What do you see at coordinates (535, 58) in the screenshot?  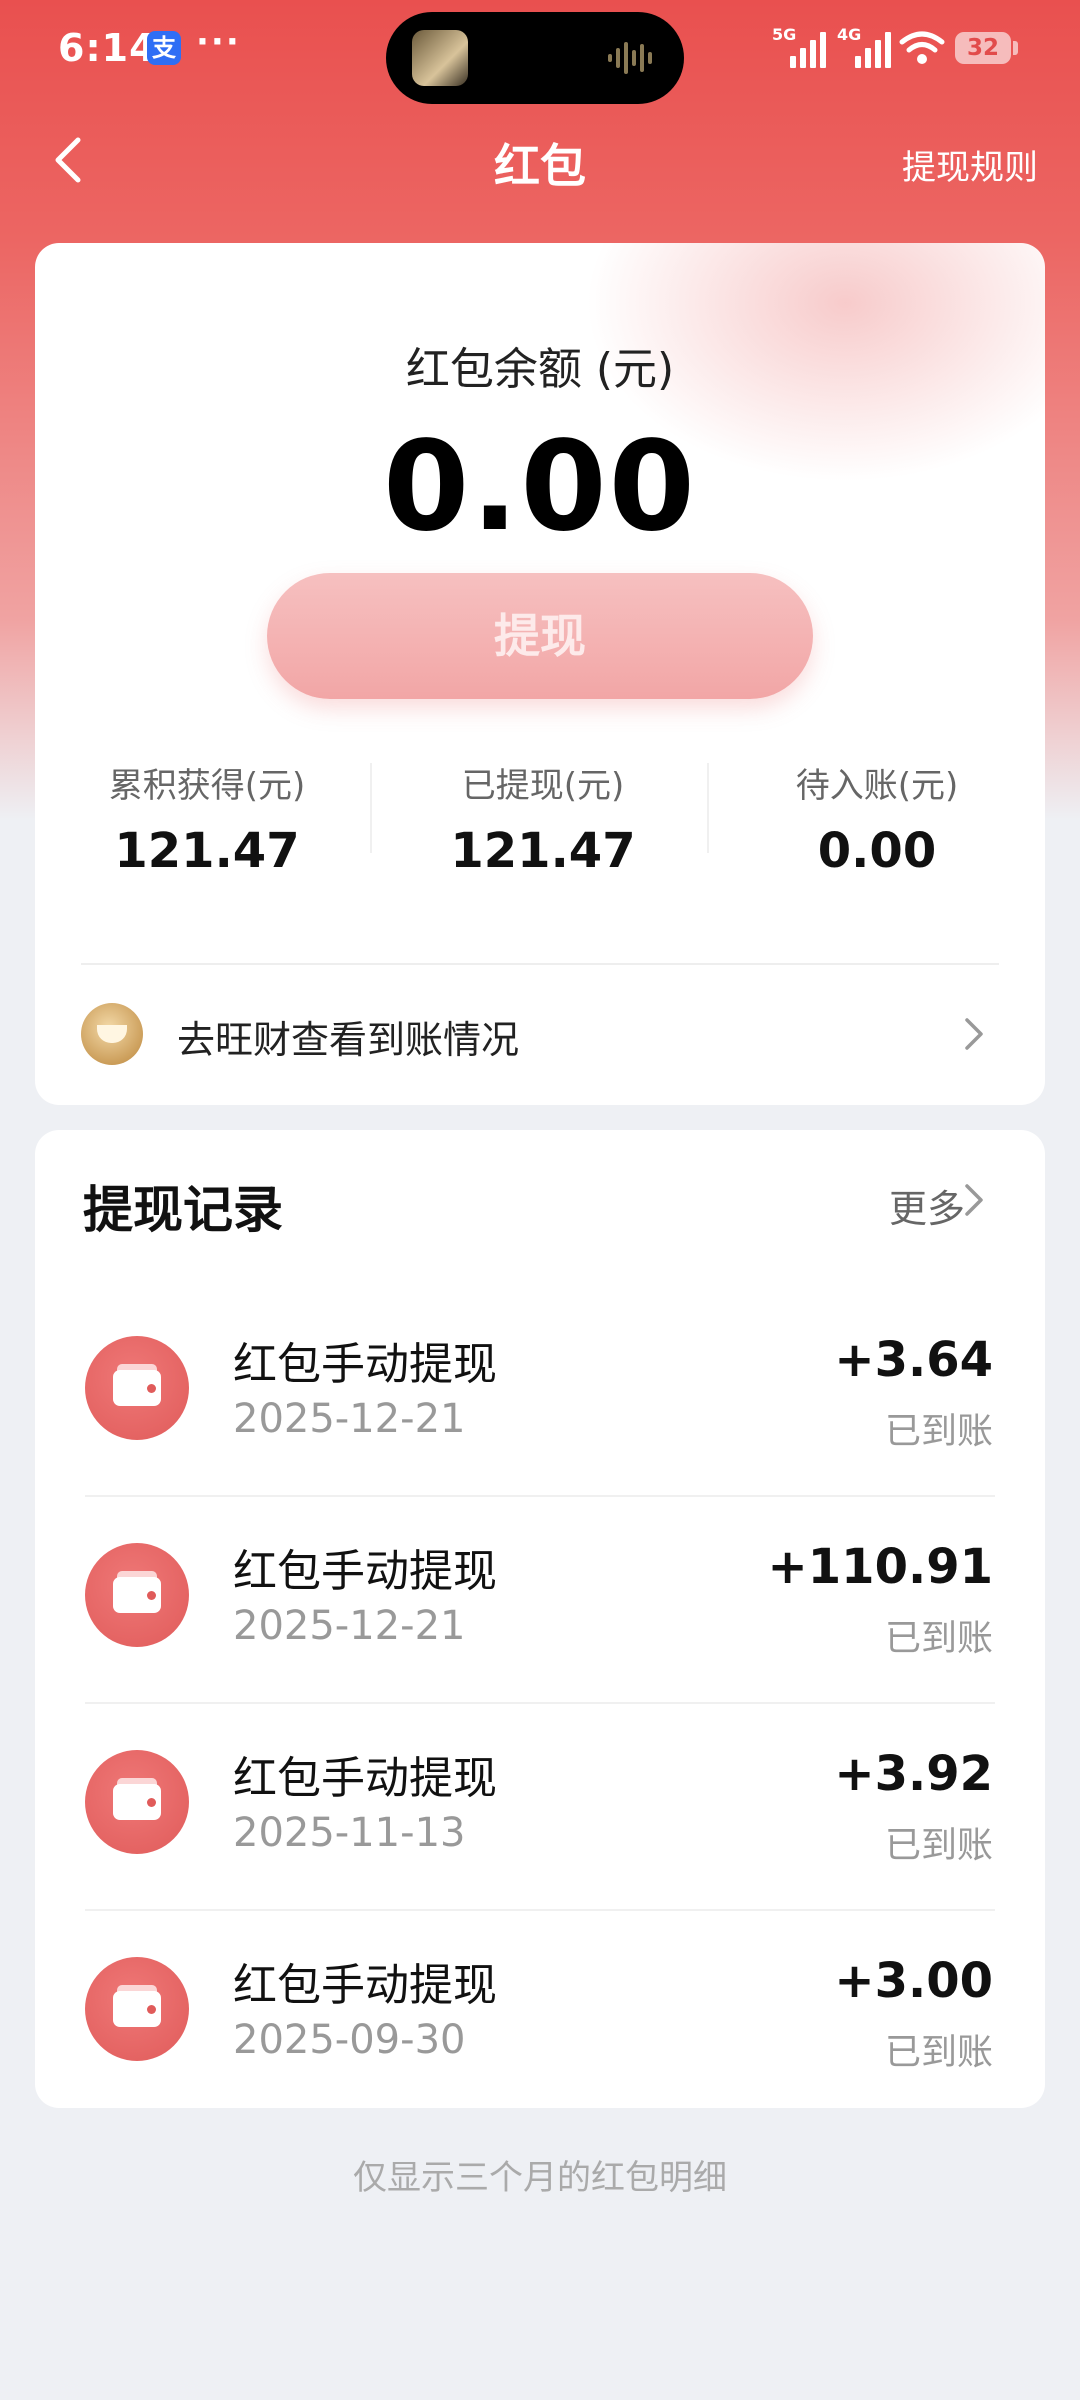 I see `dynamic-island` at bounding box center [535, 58].